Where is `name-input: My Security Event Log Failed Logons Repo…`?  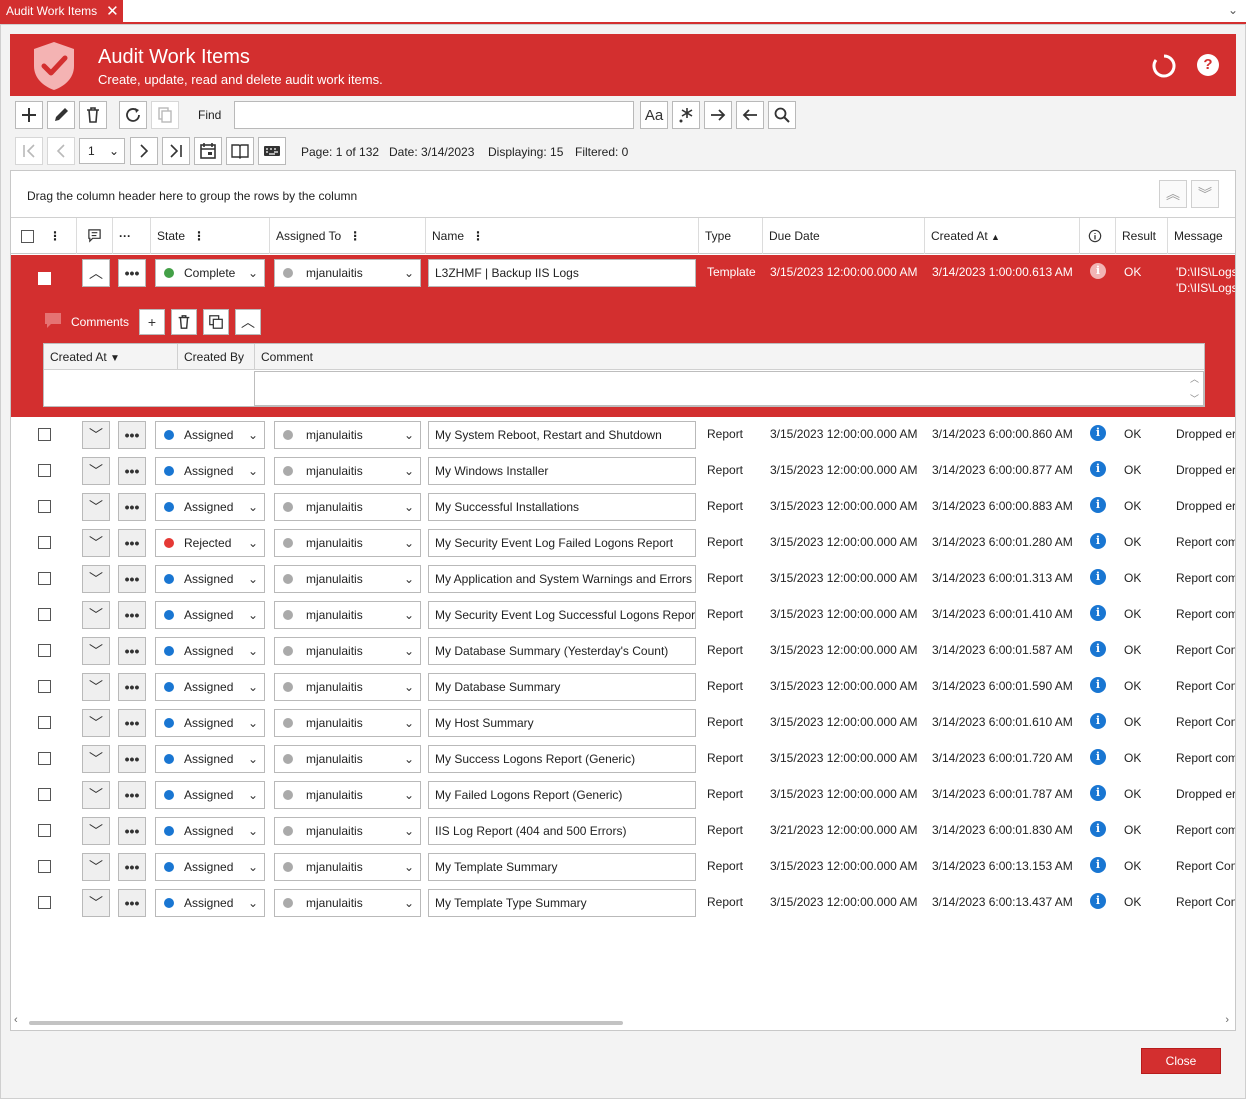
name-input: My Security Event Log Failed Logons Repo… is located at coordinates (562, 543).